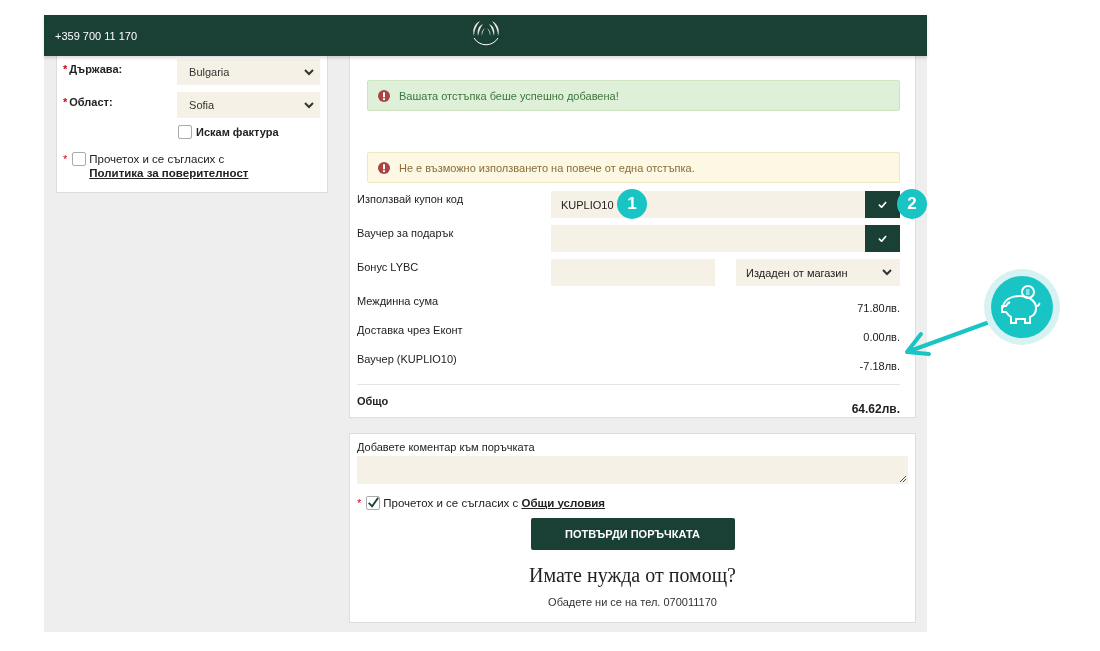 This screenshot has height=651, width=1100. What do you see at coordinates (169, 173) in the screenshot?
I see `terms-link: Политика за поверителност` at bounding box center [169, 173].